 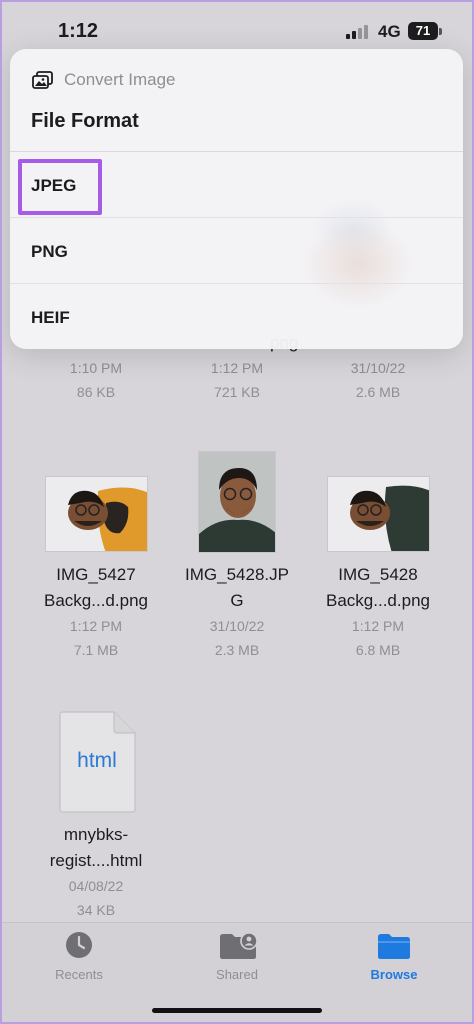 I want to click on home-indicator, so click(x=237, y=1010).